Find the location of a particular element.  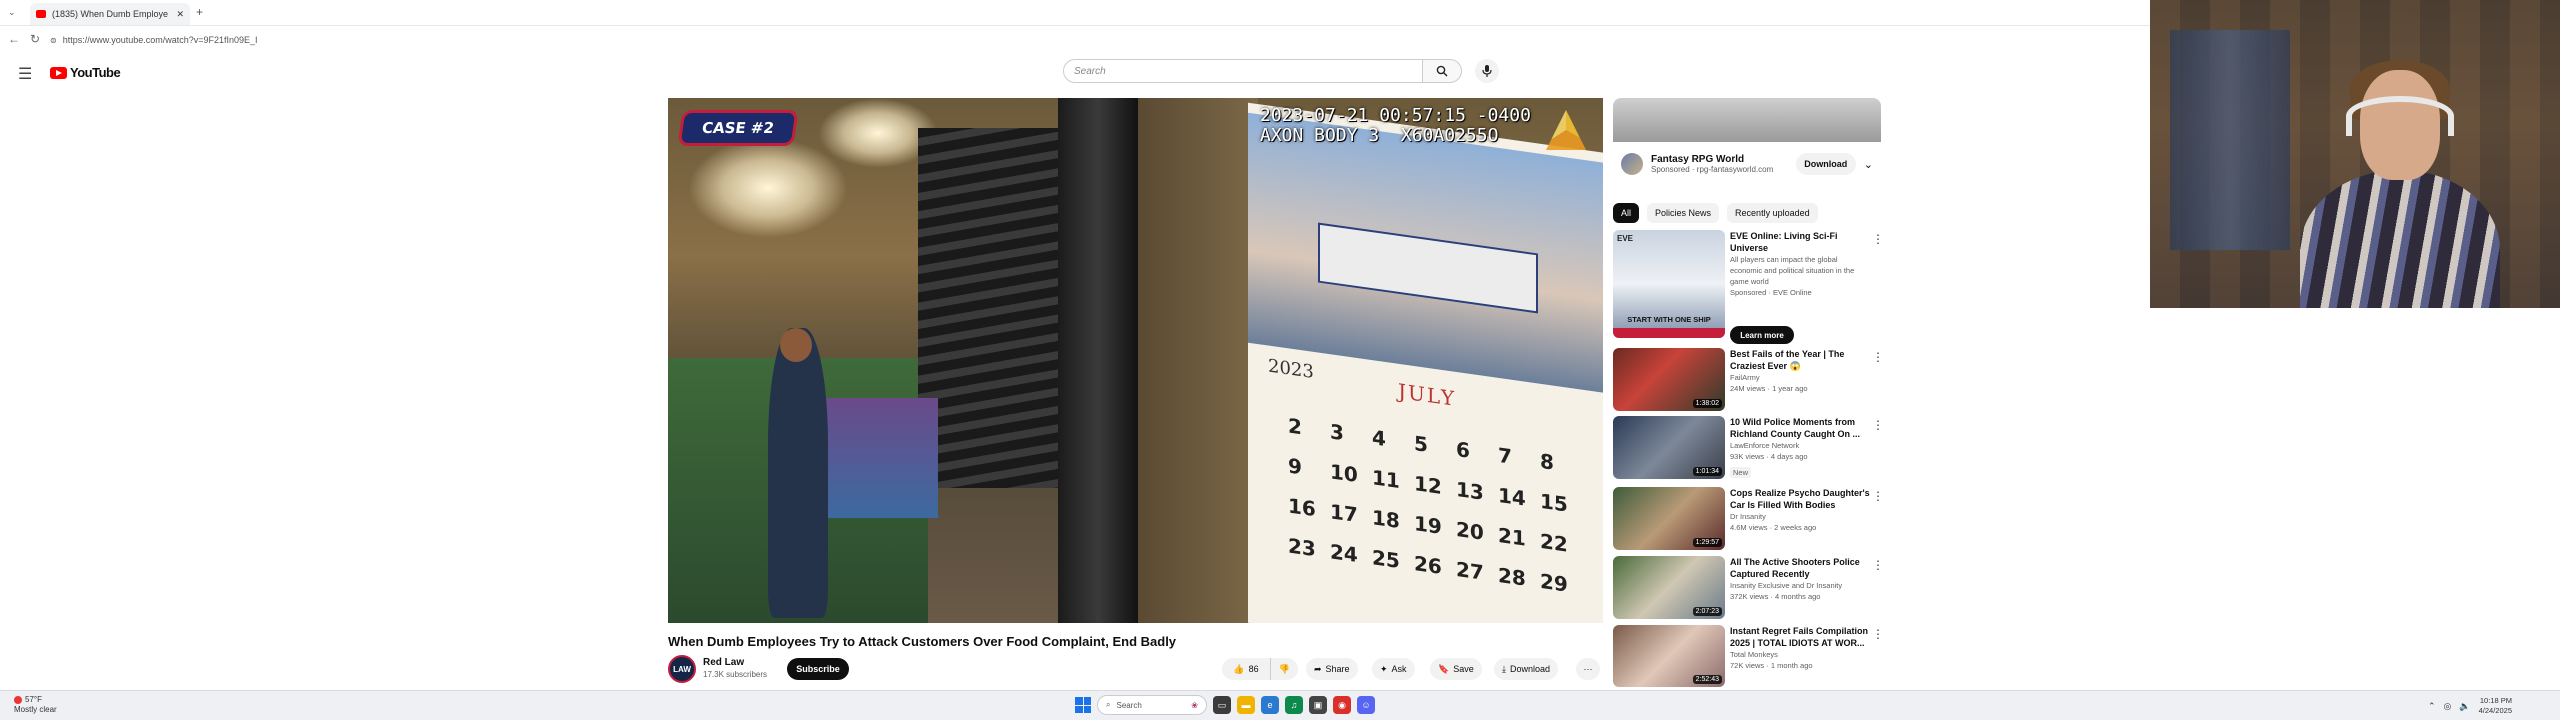

more-actions-button: ··· is located at coordinates (1588, 669).